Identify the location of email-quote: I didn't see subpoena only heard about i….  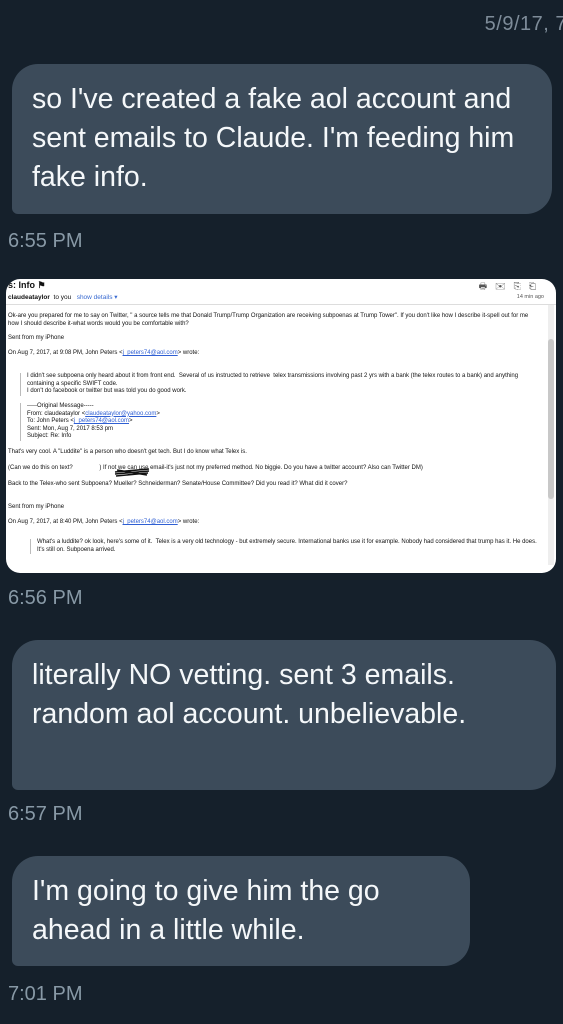
(283, 384).